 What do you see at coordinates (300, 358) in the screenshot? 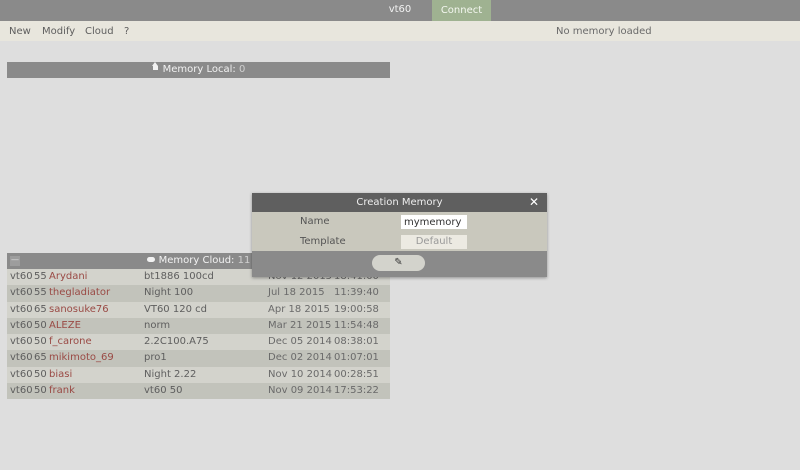
I see `row-date: Dec 02 2014` at bounding box center [300, 358].